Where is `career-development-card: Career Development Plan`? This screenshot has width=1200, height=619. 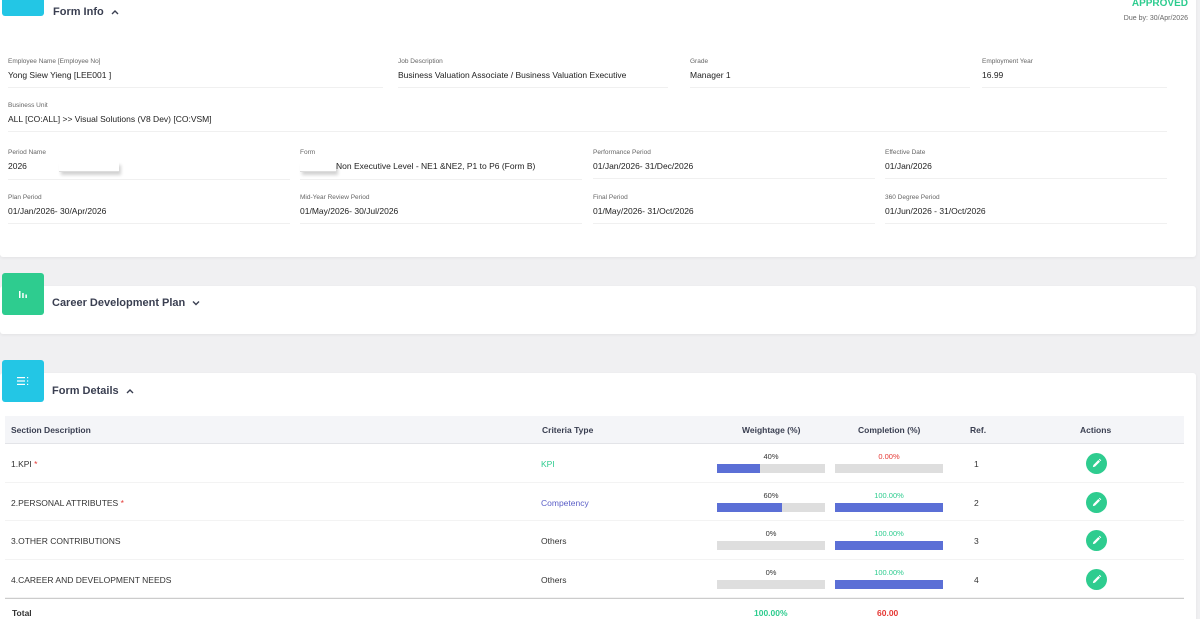
career-development-card: Career Development Plan is located at coordinates (598, 303).